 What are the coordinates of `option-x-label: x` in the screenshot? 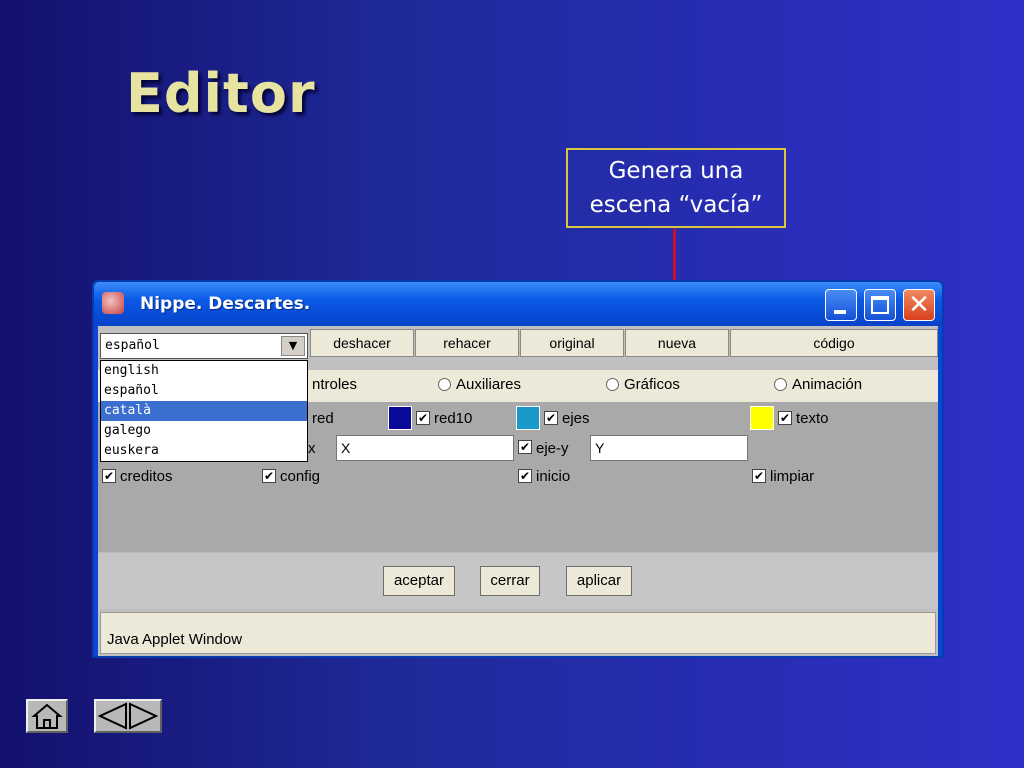 It's located at (312, 448).